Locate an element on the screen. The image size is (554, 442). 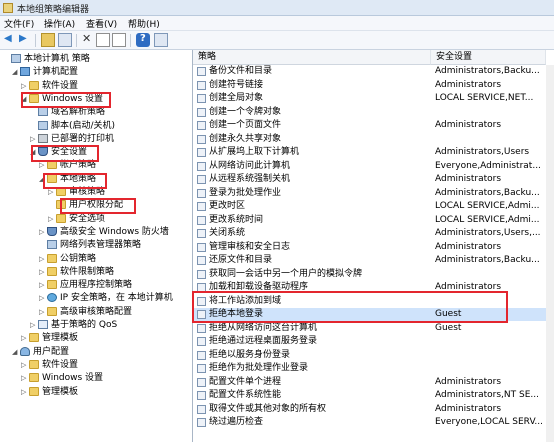
help-icon is located at coordinates (143, 40).